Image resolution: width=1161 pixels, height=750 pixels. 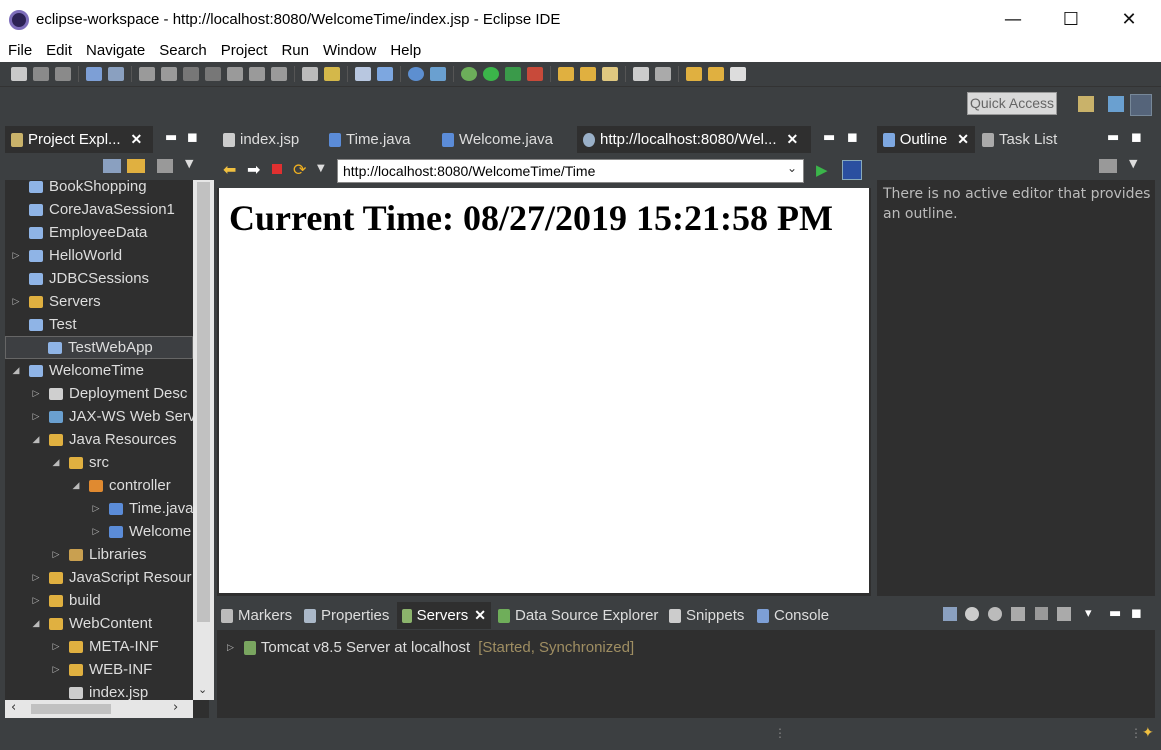 What do you see at coordinates (59, 50) in the screenshot?
I see `menu-edit: Edit` at bounding box center [59, 50].